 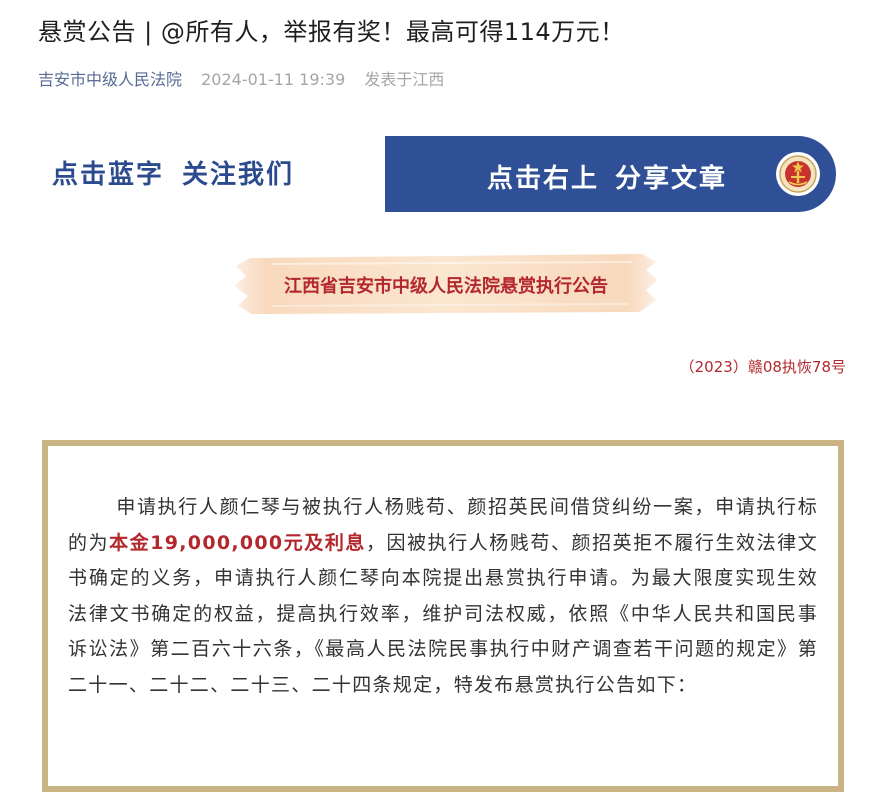 What do you see at coordinates (404, 79) in the screenshot?
I see `publish-location: 发表于江西` at bounding box center [404, 79].